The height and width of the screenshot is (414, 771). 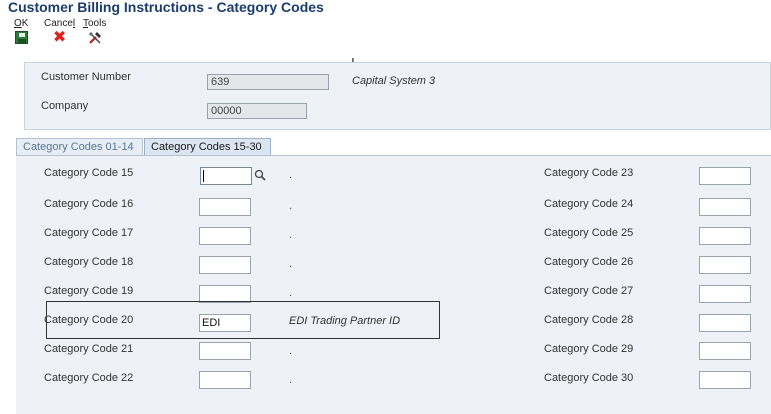 What do you see at coordinates (725, 294) in the screenshot?
I see `category-code-27-input` at bounding box center [725, 294].